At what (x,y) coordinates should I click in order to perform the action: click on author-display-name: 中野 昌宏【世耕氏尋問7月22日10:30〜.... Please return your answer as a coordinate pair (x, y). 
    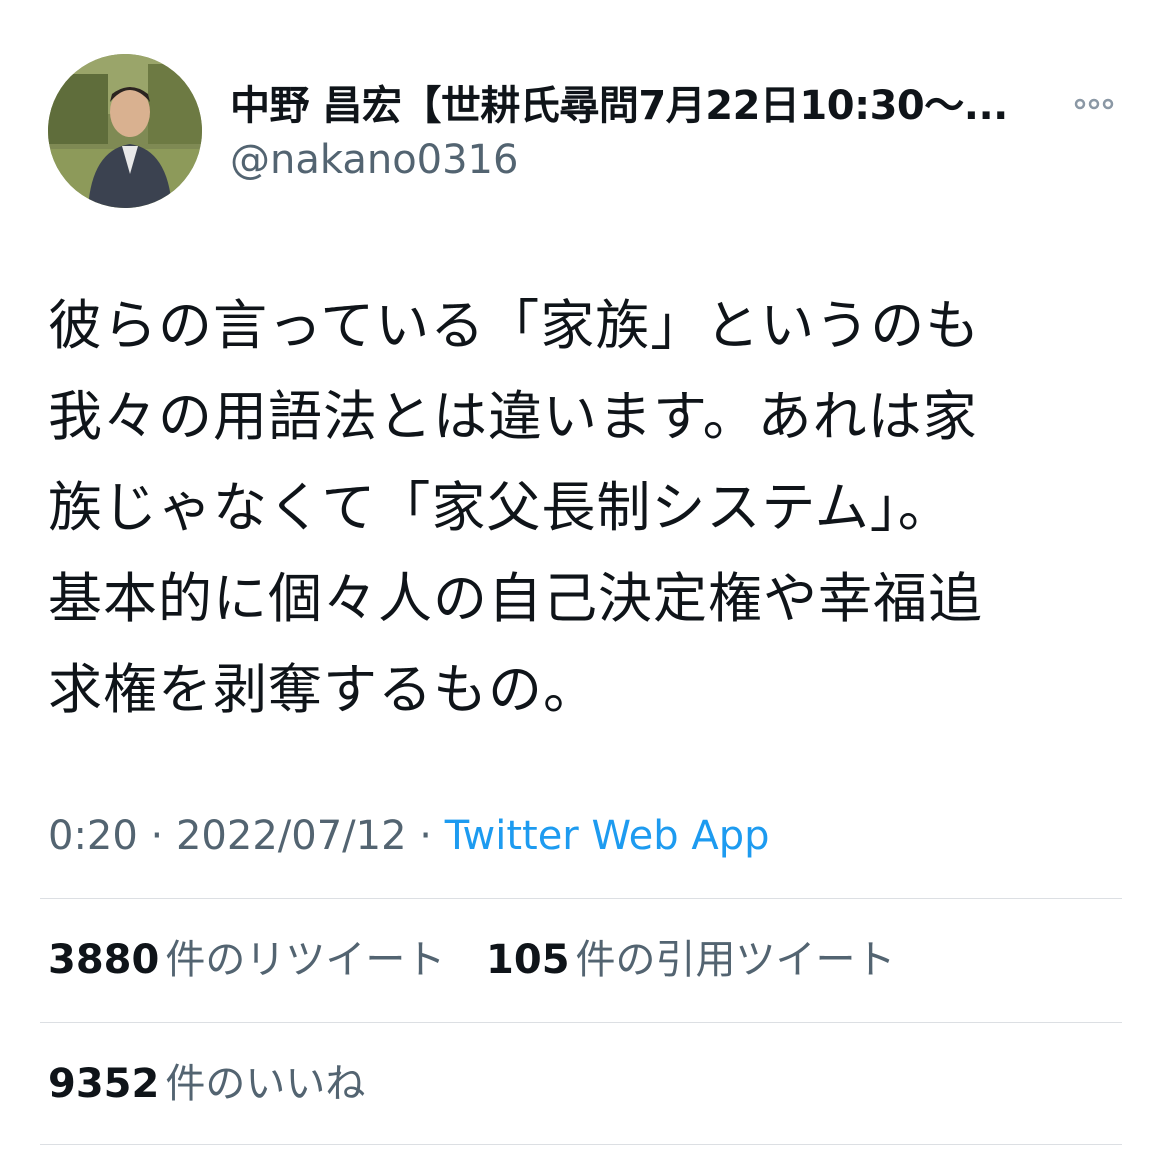
    Looking at the image, I should click on (645, 106).